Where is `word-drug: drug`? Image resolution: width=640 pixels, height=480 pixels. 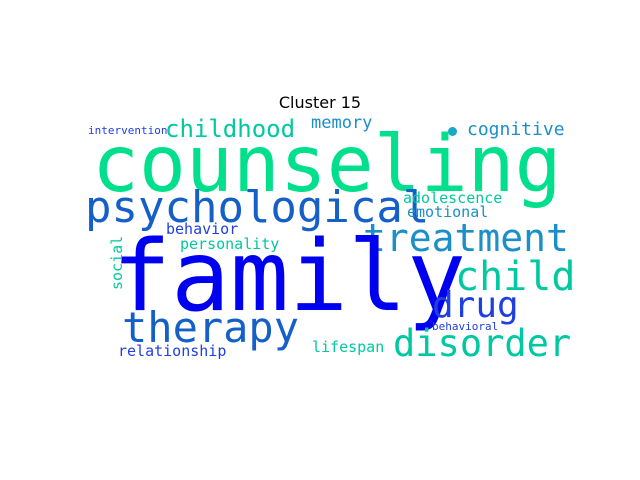 word-drug: drug is located at coordinates (475, 305).